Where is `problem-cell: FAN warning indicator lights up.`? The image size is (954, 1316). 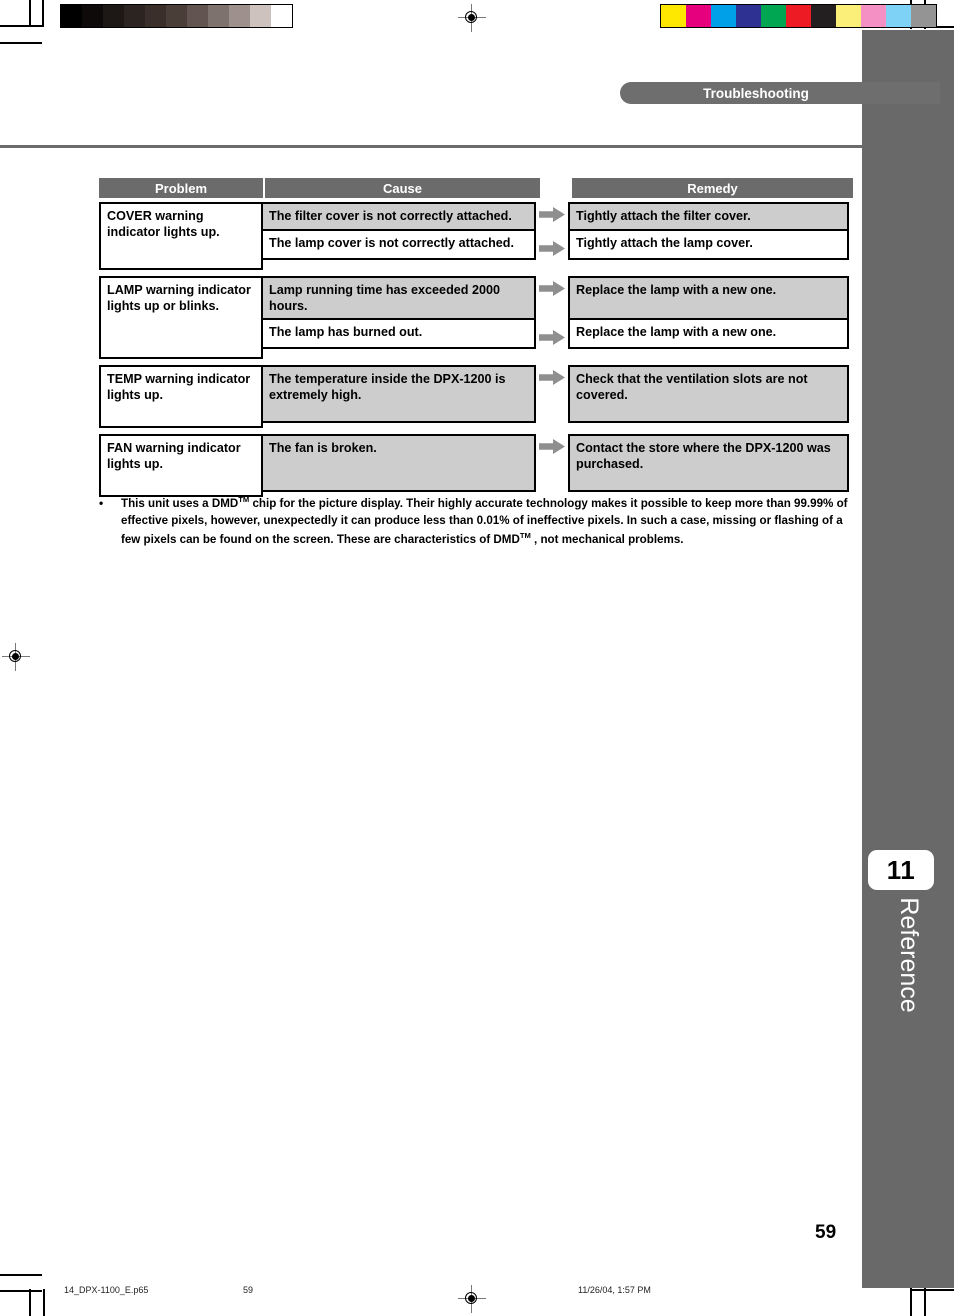 problem-cell: FAN warning indicator lights up. is located at coordinates (181, 465).